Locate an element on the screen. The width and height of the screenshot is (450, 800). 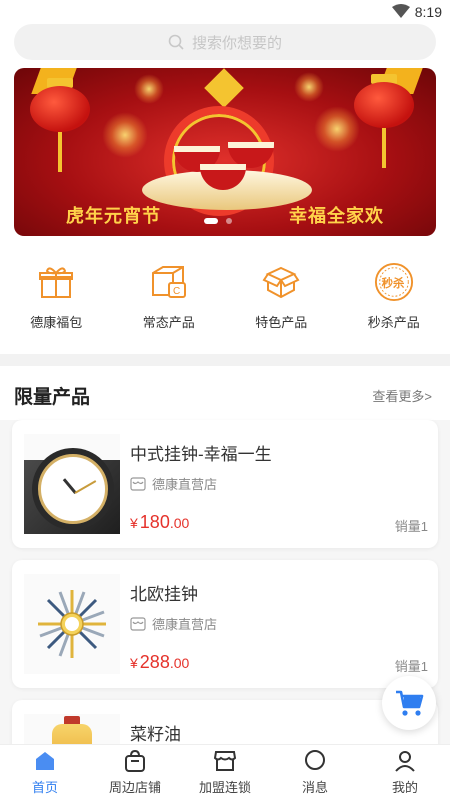
home-icon is located at coordinates (45, 761).